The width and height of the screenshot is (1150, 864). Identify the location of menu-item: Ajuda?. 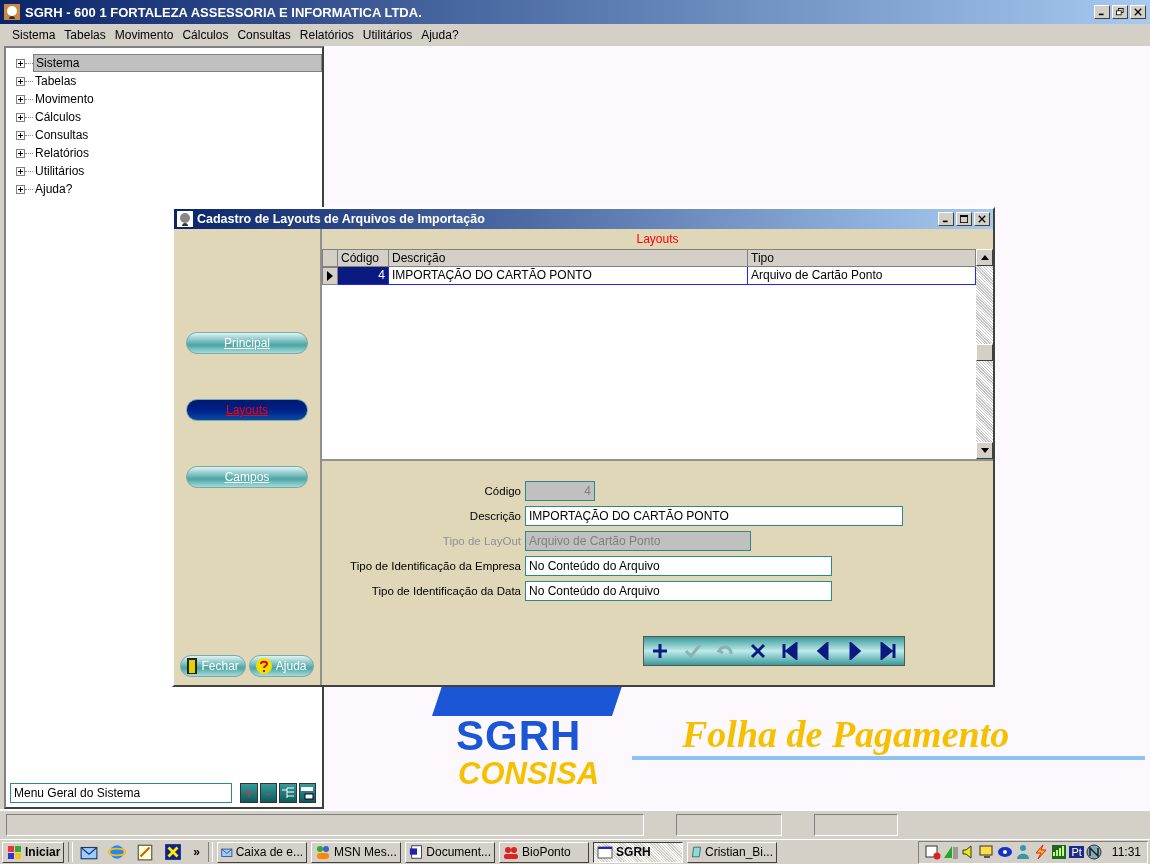
(440, 35).